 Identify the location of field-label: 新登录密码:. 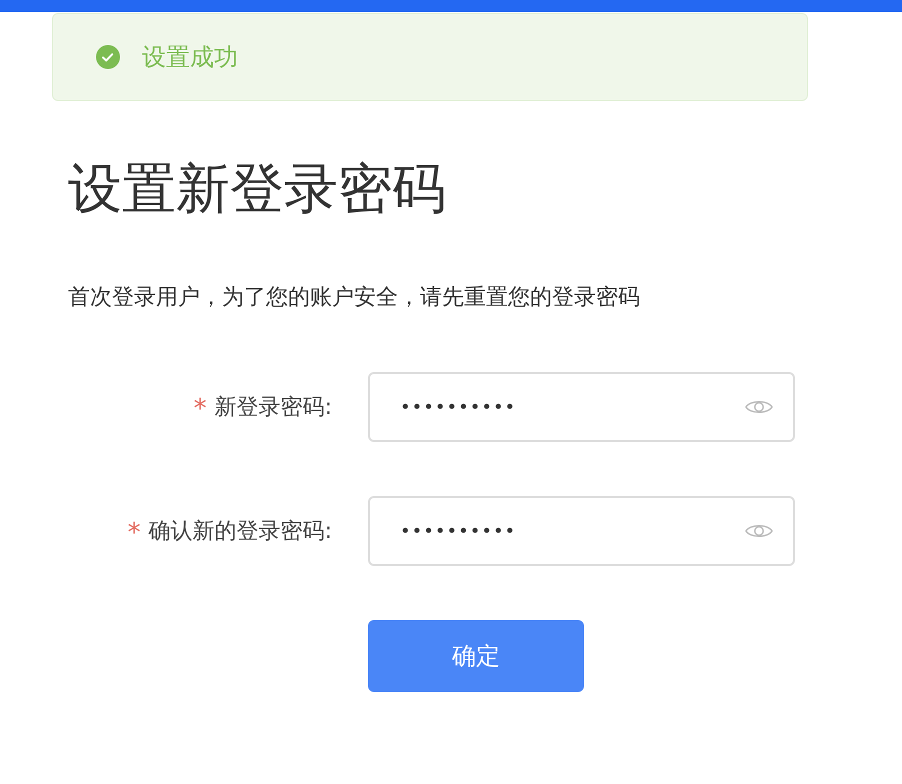
(273, 408).